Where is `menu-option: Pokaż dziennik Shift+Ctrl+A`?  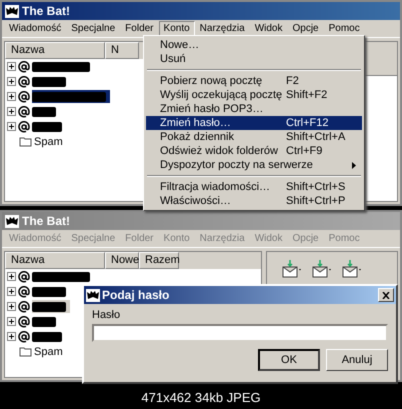 menu-option: Pokaż dziennik Shift+Ctrl+A is located at coordinates (254, 137).